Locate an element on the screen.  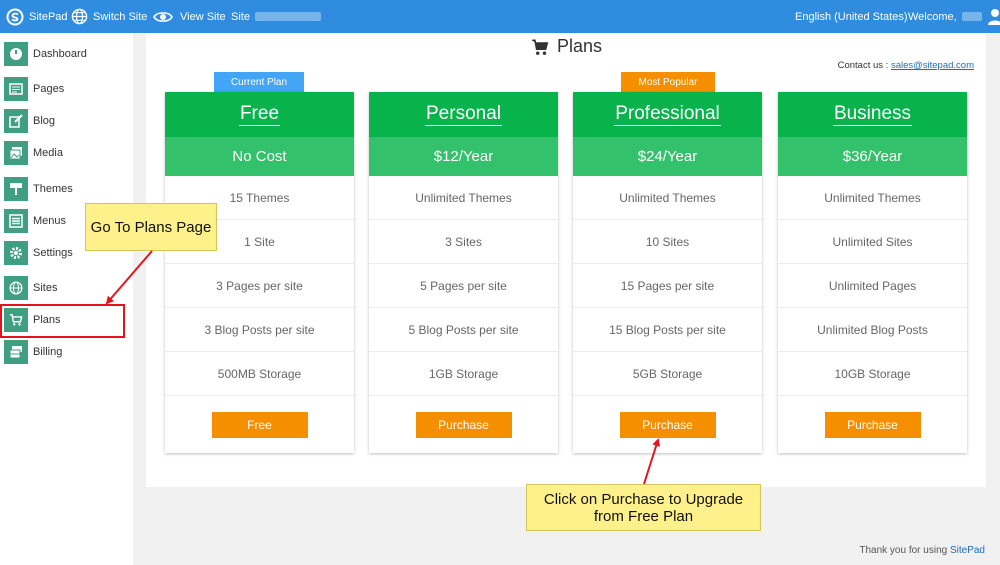
plan-action-row: Free is located at coordinates (259, 424).